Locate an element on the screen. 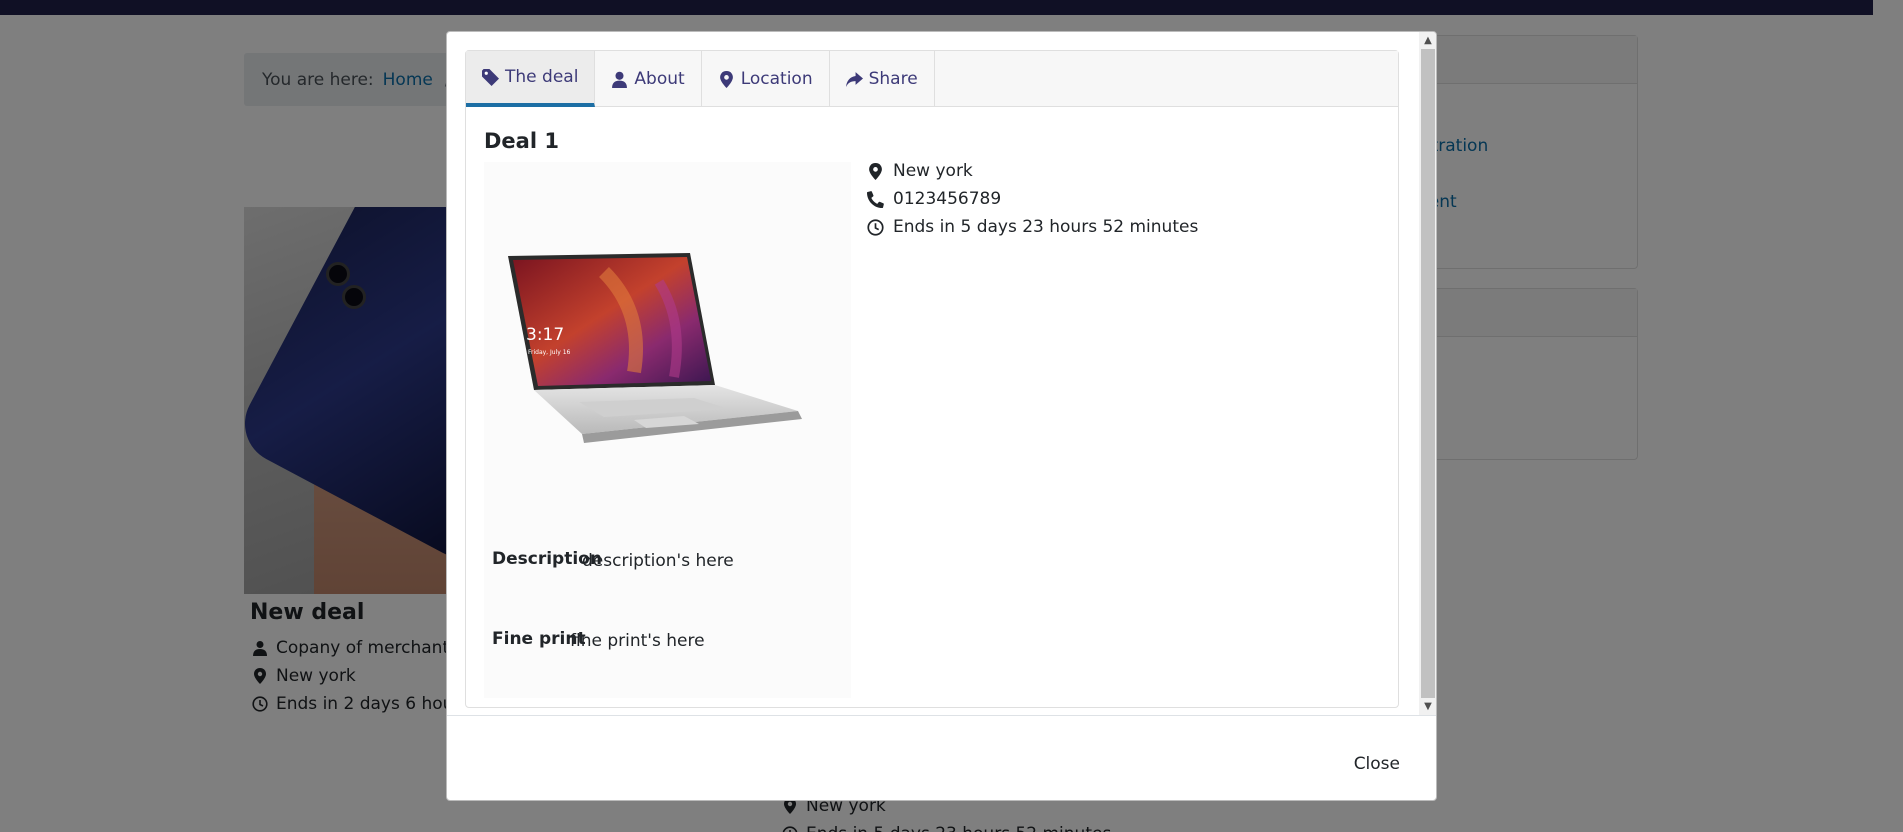  deal-phone: 0123456789 is located at coordinates (934, 199).